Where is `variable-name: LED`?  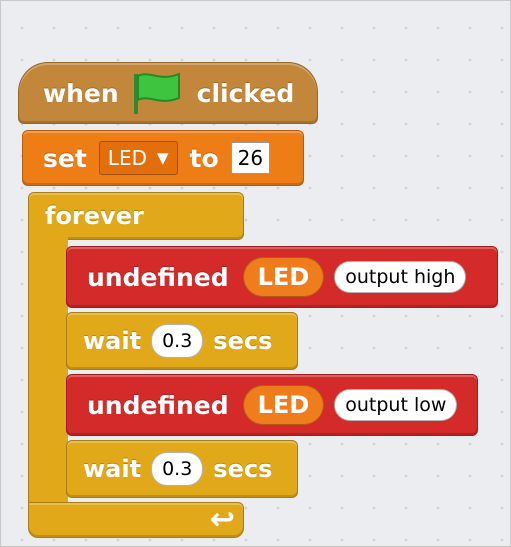
variable-name: LED is located at coordinates (127, 158).